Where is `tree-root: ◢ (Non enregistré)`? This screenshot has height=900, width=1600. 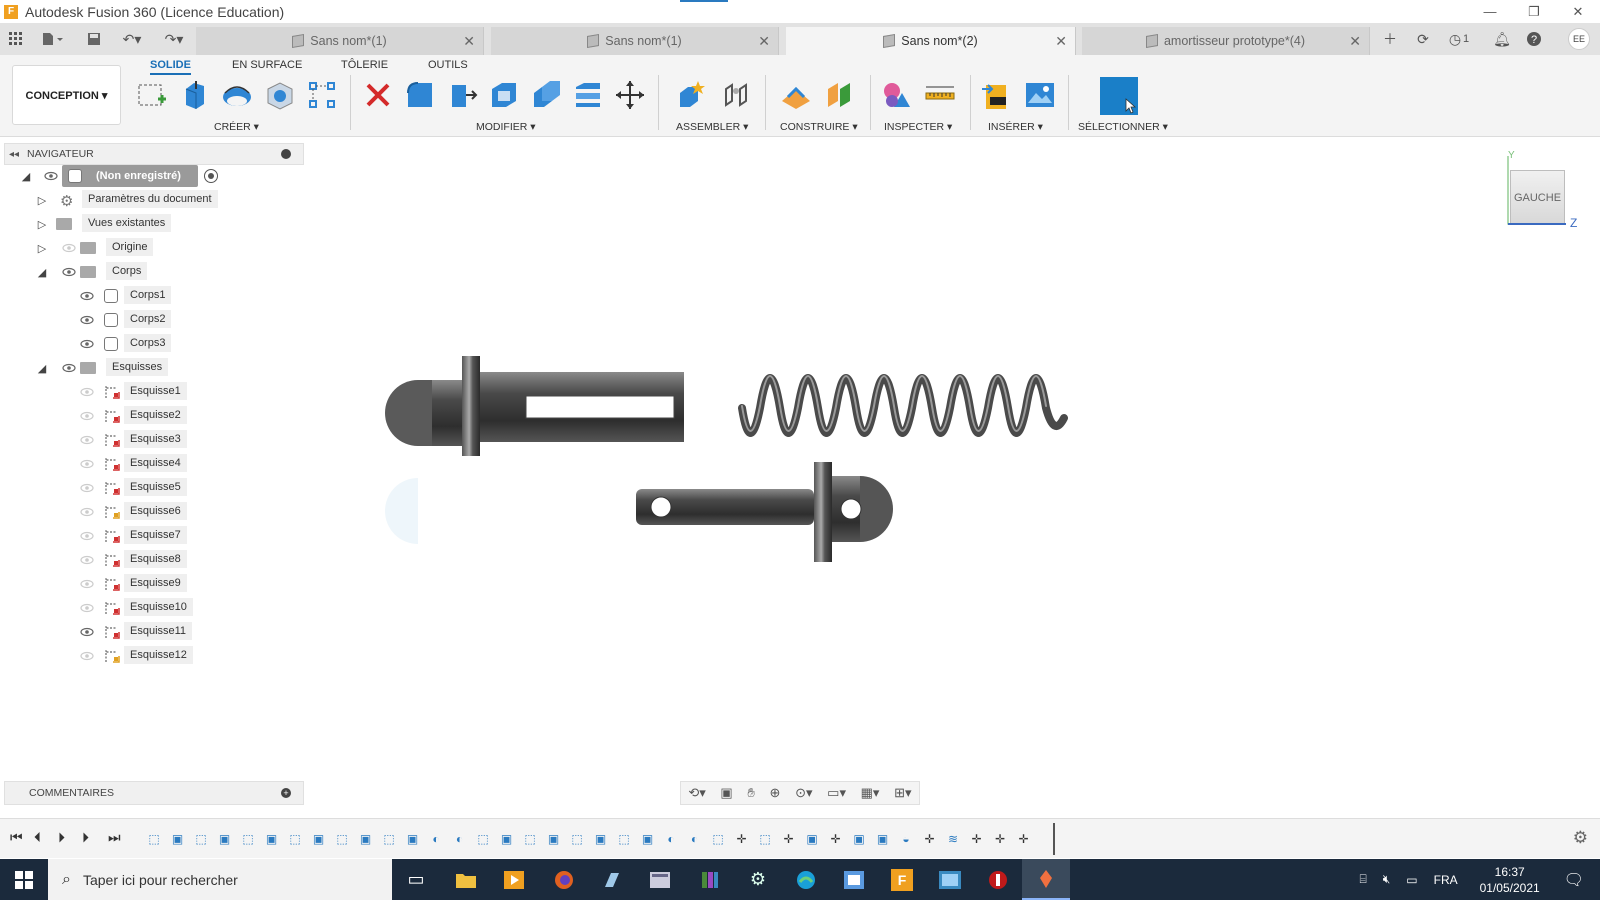
tree-root: ◢ (Non enregistré) is located at coordinates (150, 176).